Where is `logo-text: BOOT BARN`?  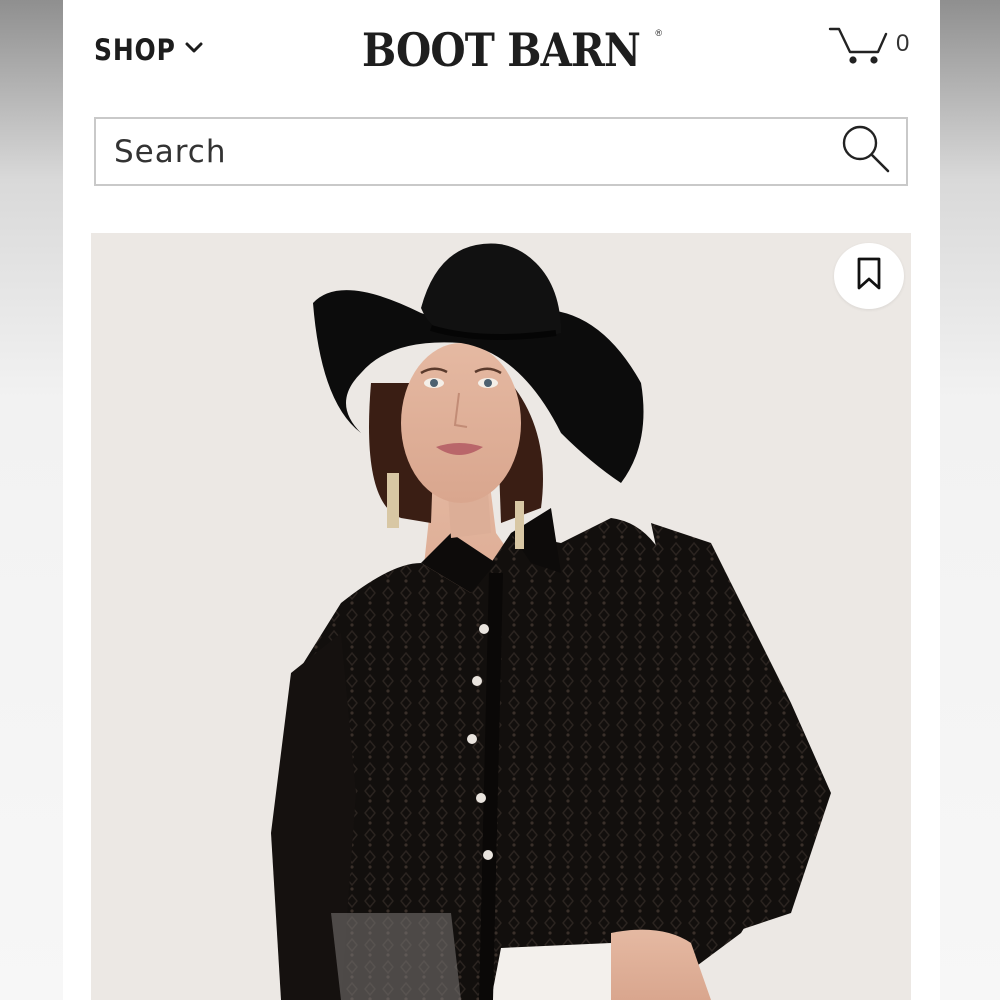
logo-text: BOOT BARN is located at coordinates (501, 50).